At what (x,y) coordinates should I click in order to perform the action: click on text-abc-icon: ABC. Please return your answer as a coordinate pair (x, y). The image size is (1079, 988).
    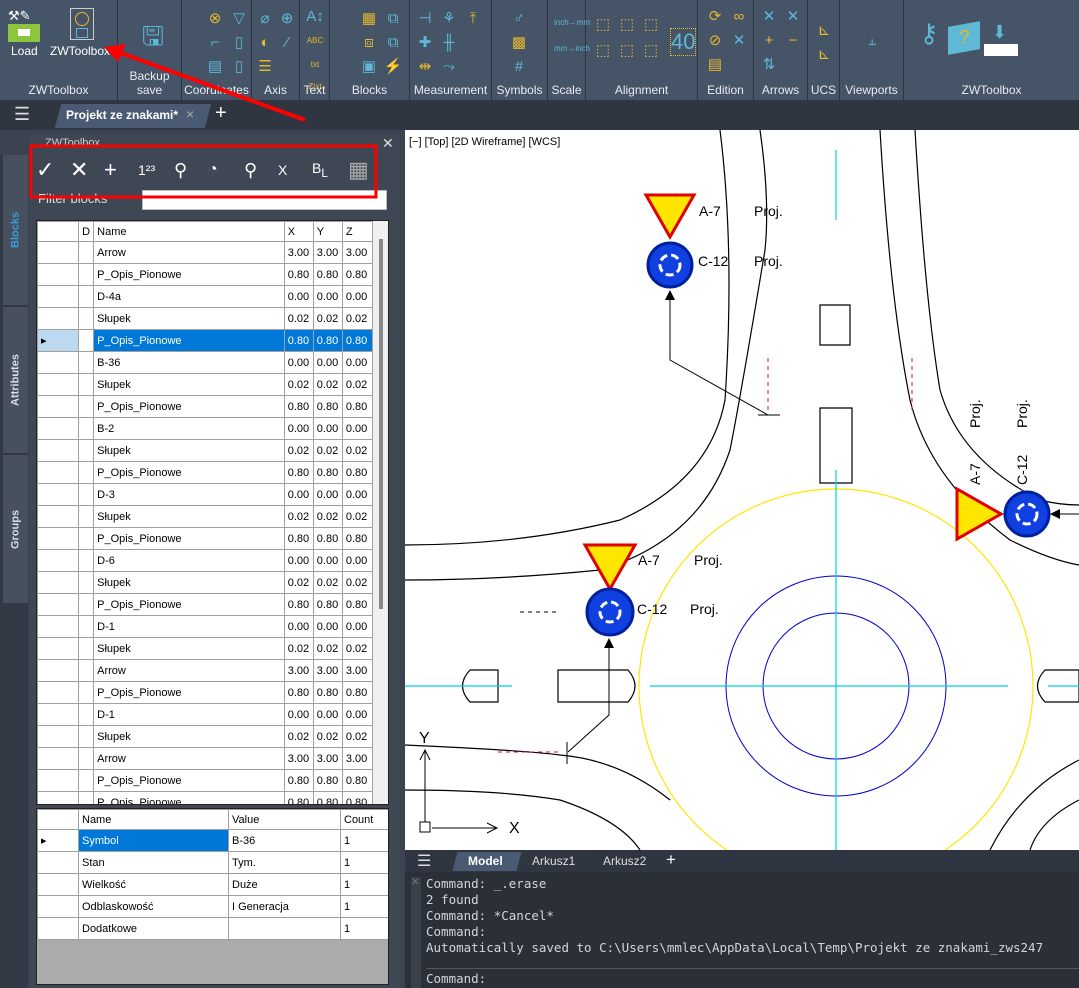
    Looking at the image, I should click on (315, 41).